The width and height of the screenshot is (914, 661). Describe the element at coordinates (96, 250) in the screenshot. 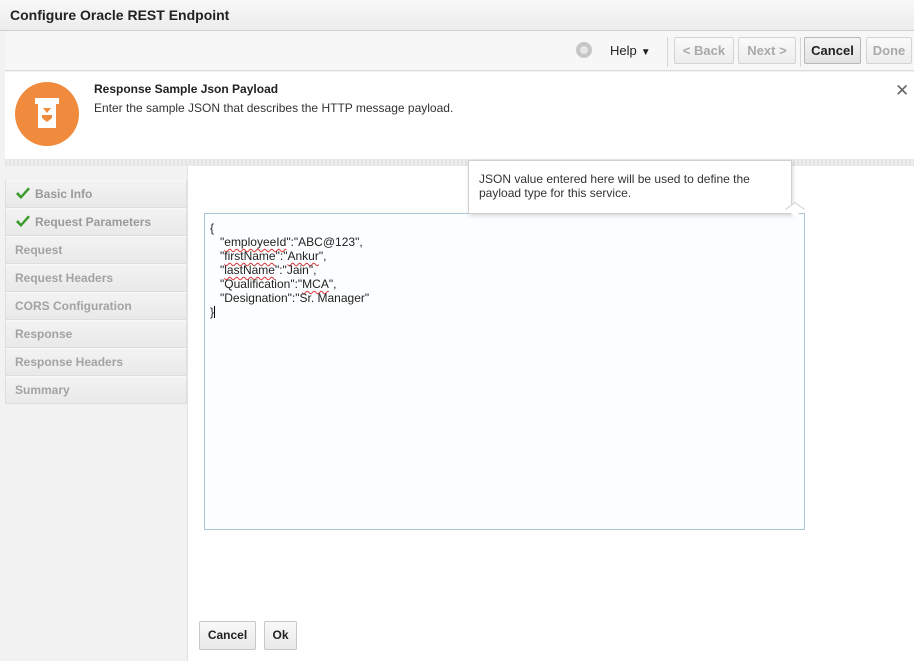

I see `sidebar-item-request: Request` at that location.